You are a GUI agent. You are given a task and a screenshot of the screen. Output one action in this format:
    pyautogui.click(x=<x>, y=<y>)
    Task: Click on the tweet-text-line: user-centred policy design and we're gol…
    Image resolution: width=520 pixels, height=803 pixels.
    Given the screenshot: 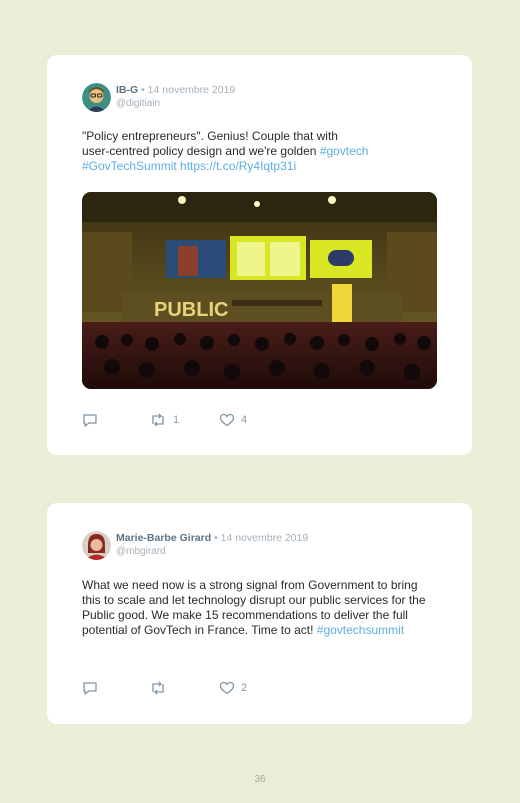 What is the action you would take?
    pyautogui.click(x=201, y=151)
    